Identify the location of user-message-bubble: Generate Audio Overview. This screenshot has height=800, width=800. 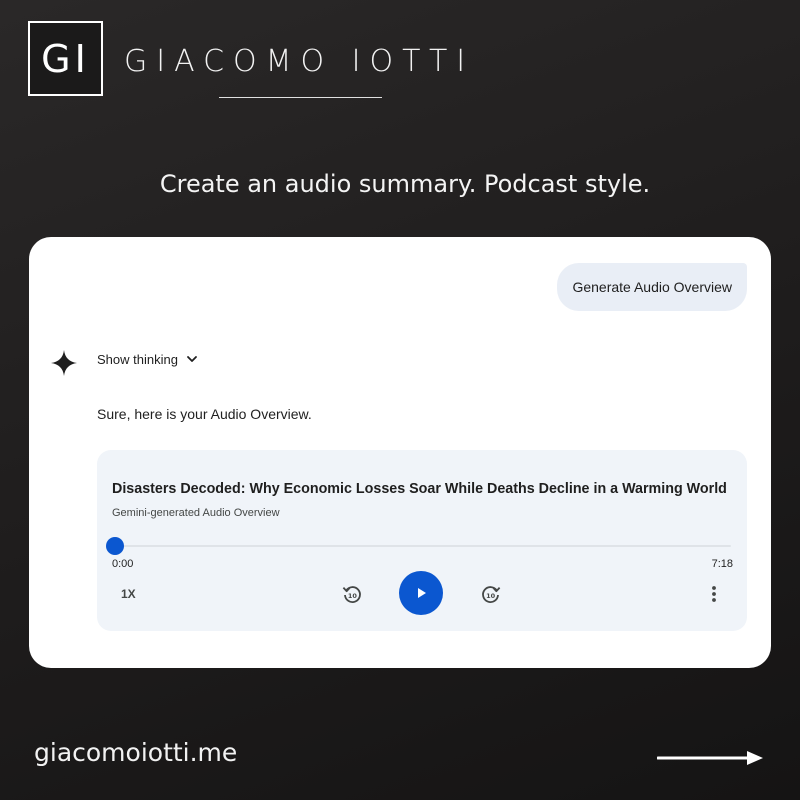
(652, 287).